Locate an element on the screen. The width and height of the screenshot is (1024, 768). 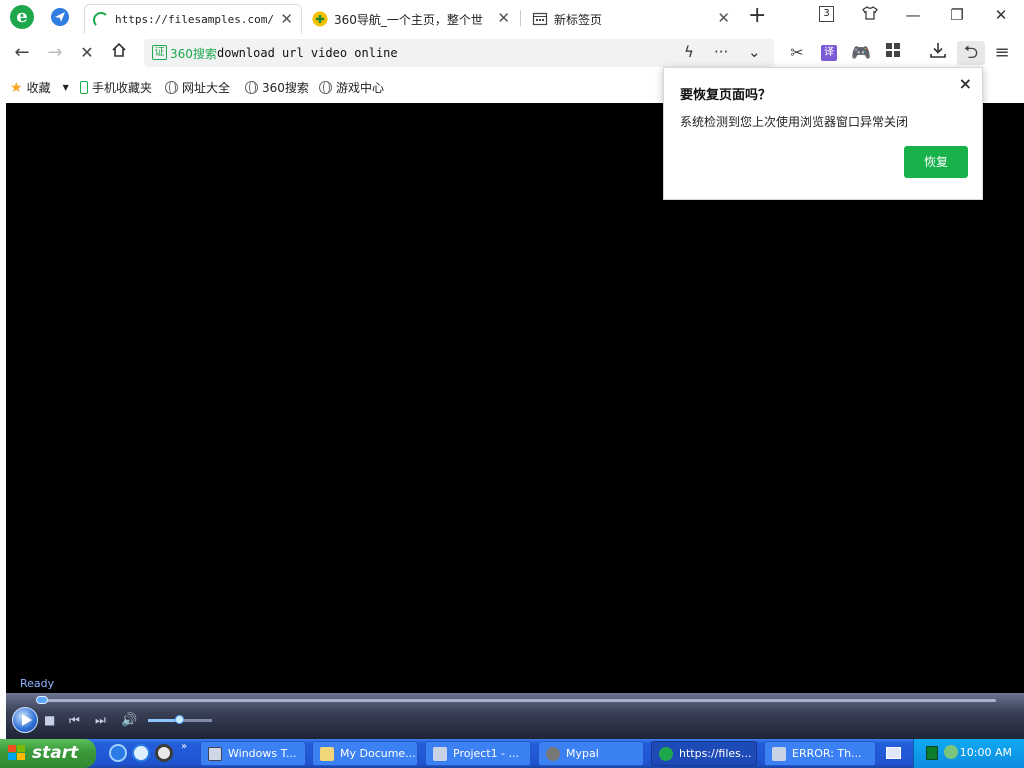
loading-spinner-icon is located at coordinates (101, 19).